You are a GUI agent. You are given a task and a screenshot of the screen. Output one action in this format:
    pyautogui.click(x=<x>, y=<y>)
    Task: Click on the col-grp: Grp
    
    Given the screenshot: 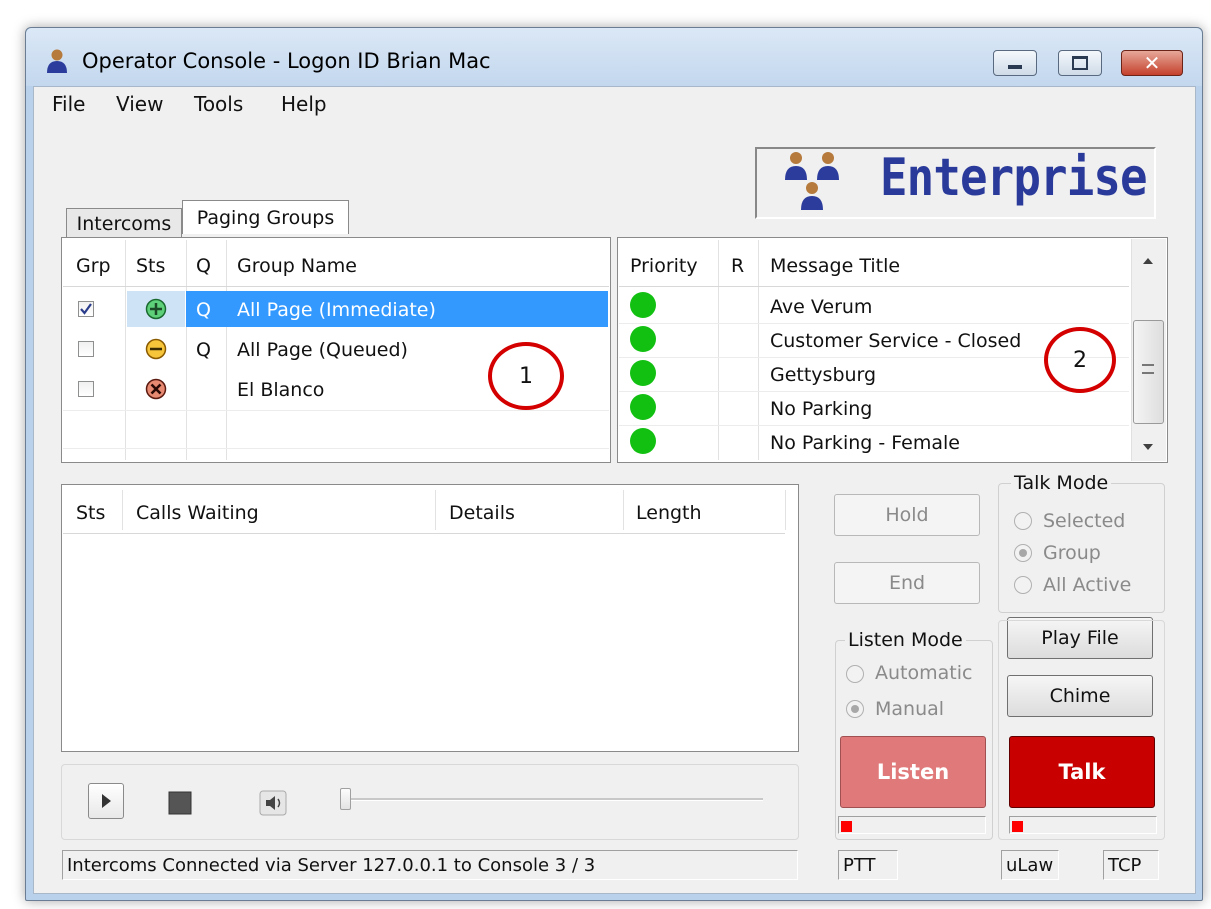 What is the action you would take?
    pyautogui.click(x=93, y=266)
    